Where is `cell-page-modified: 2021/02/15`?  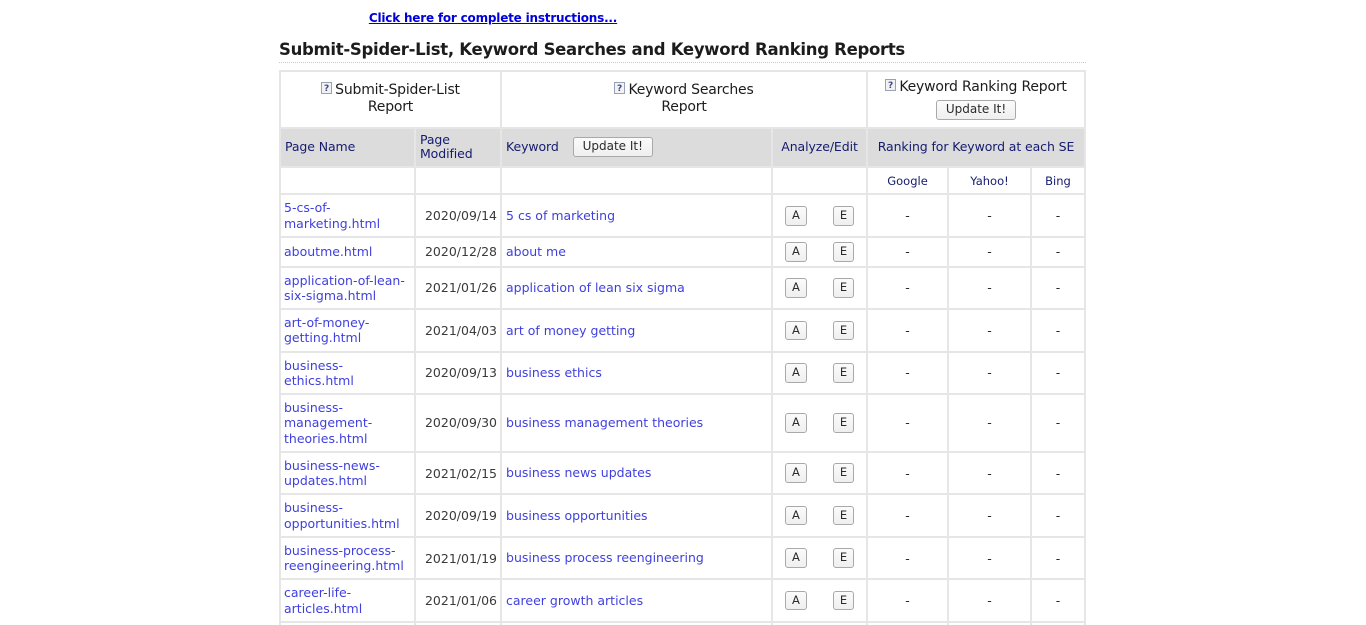
cell-page-modified: 2021/02/15 is located at coordinates (459, 474).